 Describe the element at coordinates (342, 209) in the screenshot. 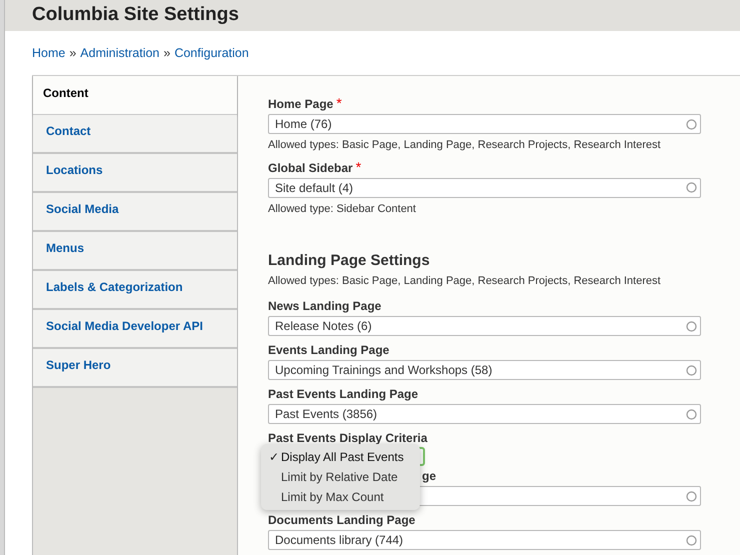

I see `help-text: Allowed type: Sidebar Content` at that location.